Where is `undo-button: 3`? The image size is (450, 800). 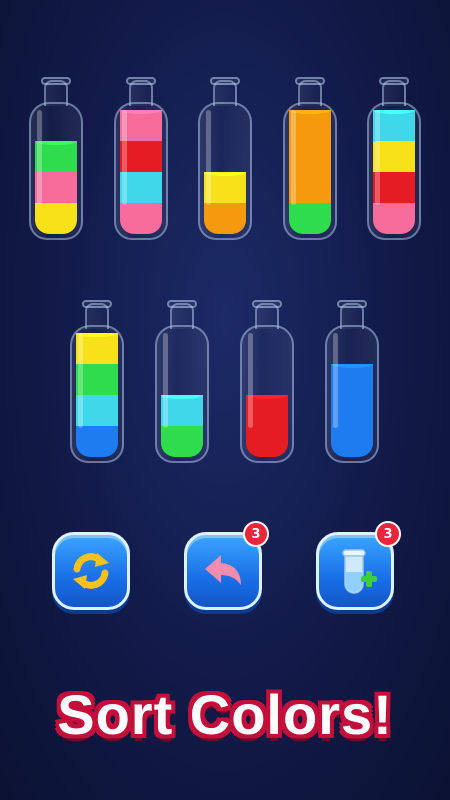 undo-button: 3 is located at coordinates (226, 565).